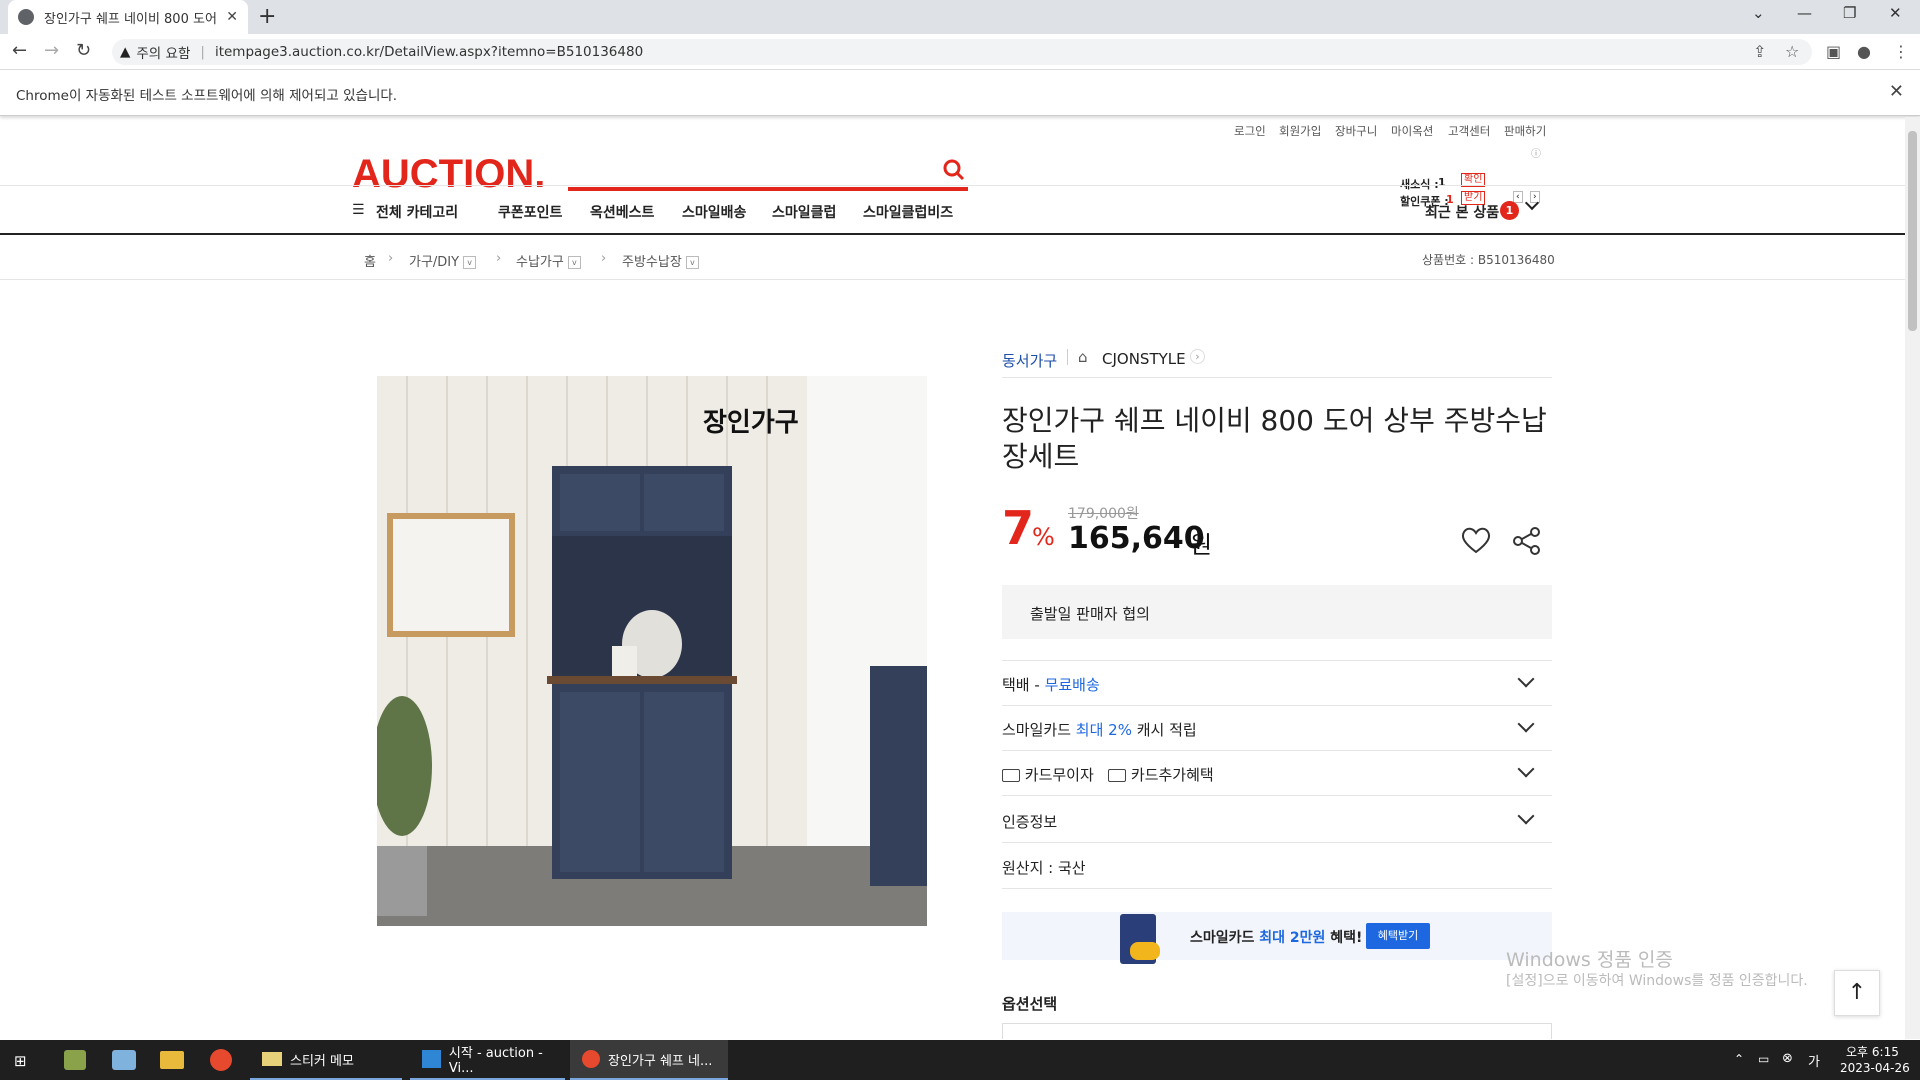 The height and width of the screenshot is (1080, 1920). Describe the element at coordinates (1739, 1059) in the screenshot. I see `tray-arrow-icon: ⌃` at that location.